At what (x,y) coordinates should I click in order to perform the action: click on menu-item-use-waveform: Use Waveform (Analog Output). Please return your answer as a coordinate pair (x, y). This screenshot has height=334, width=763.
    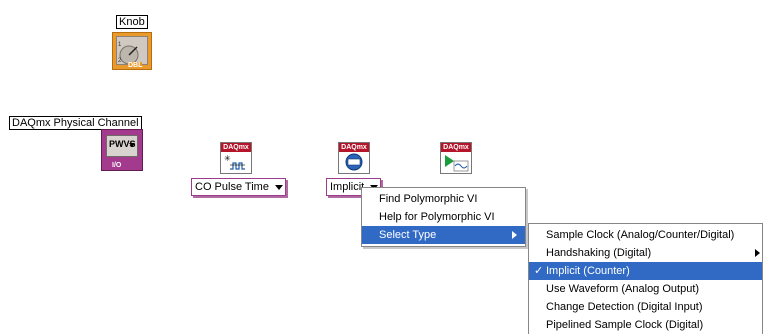
    Looking at the image, I should click on (645, 289).